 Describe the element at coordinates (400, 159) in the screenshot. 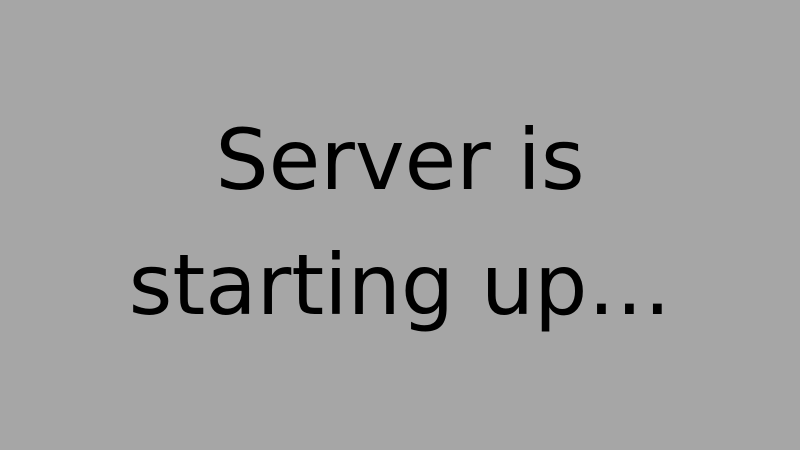

I see `status-message-line-1: Server is` at that location.